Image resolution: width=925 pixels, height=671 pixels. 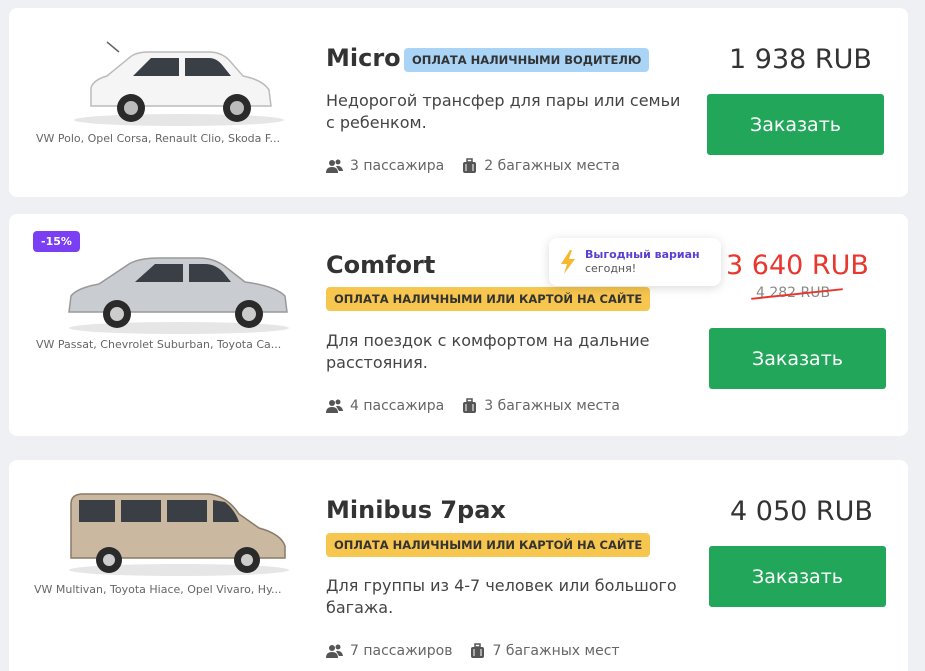 I want to click on luggage-count: 3 багажных места, so click(x=552, y=406).